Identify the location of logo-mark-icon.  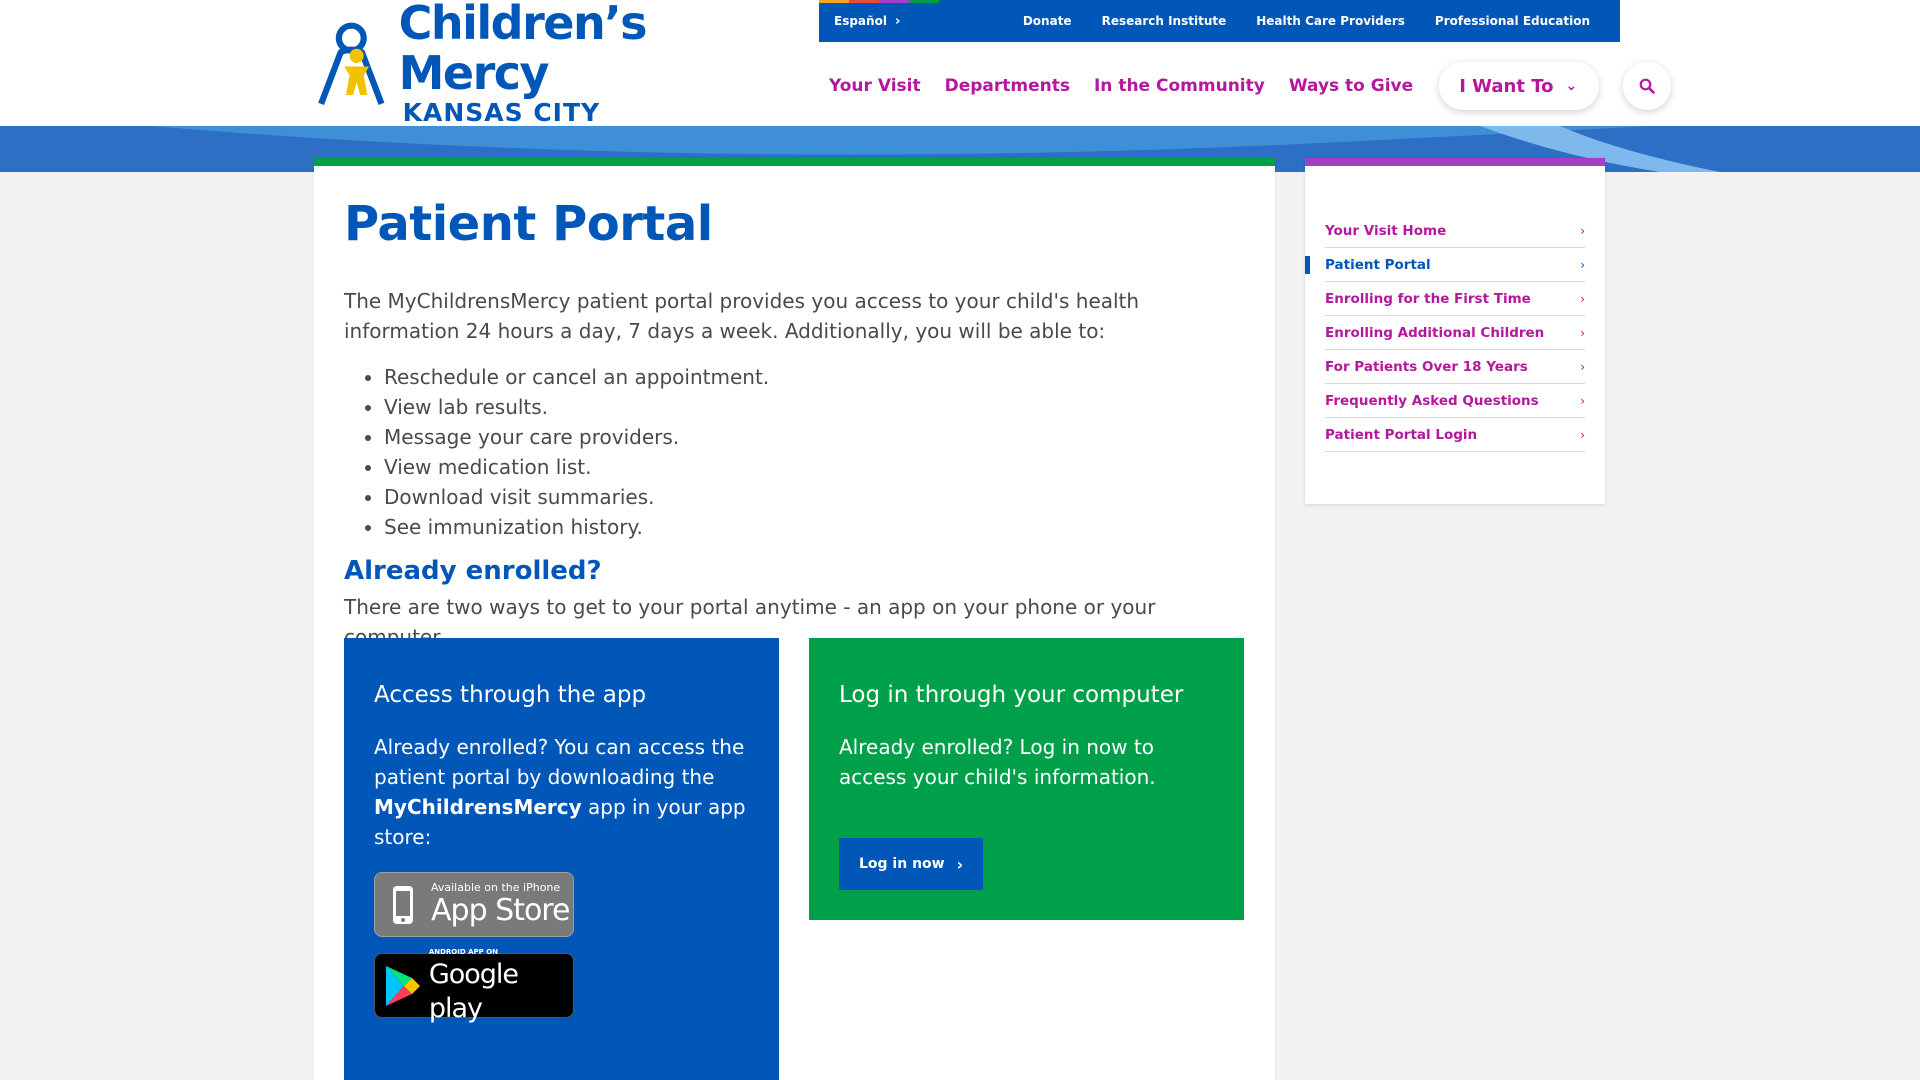
(351, 63).